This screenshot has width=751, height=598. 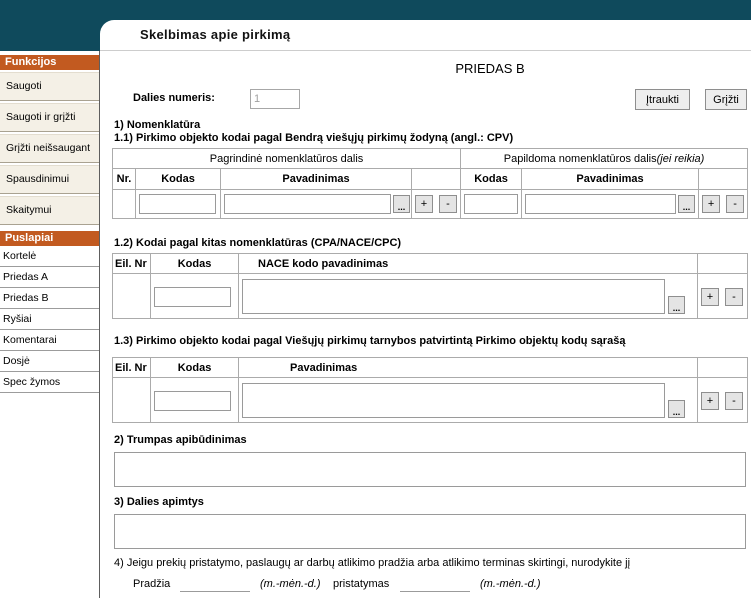 I want to click on sidebar-item-annex-b: Priedas B, so click(x=49, y=298).